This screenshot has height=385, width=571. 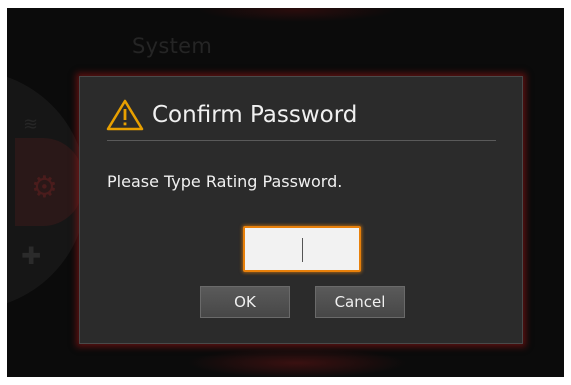 What do you see at coordinates (125, 115) in the screenshot?
I see `warning-icon` at bounding box center [125, 115].